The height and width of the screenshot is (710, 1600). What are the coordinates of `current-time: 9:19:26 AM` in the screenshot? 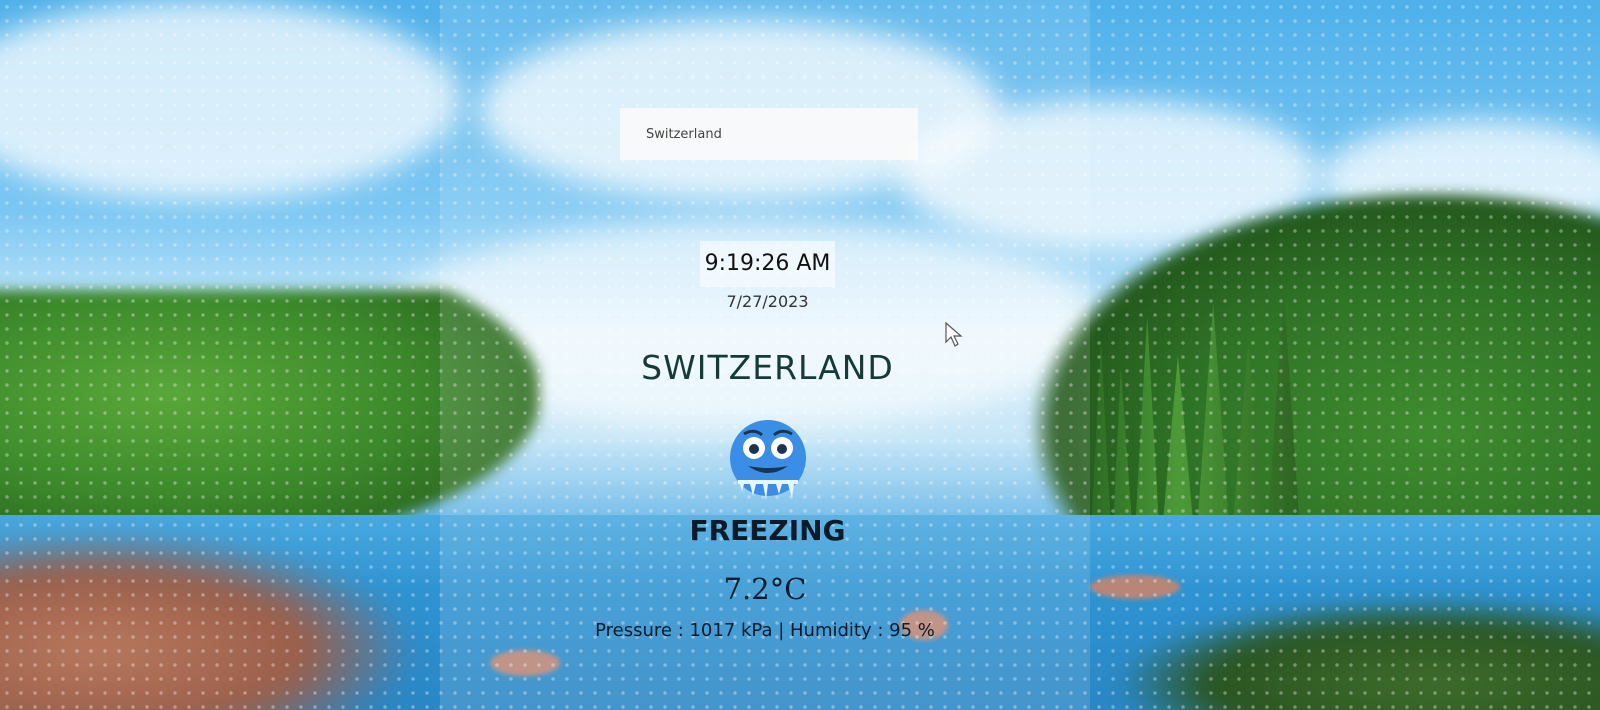 It's located at (767, 264).